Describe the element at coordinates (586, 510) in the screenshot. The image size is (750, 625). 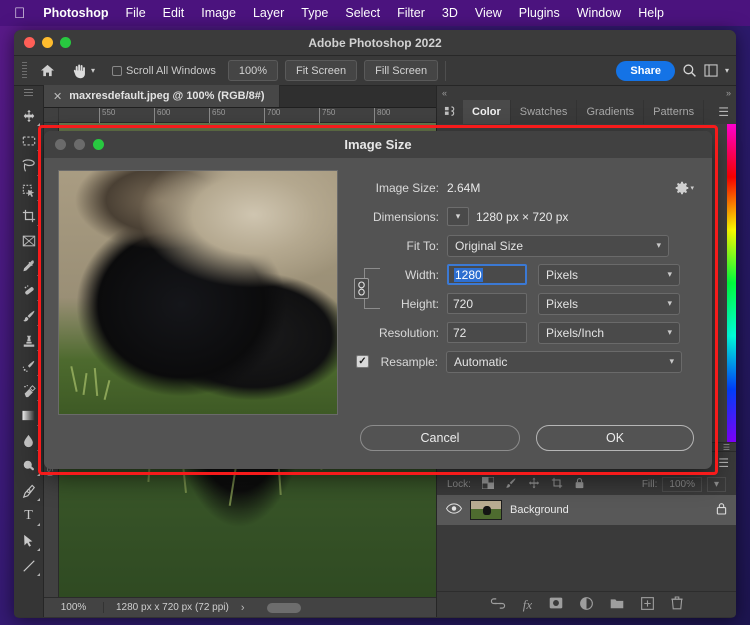
I see `table-row: Background` at that location.